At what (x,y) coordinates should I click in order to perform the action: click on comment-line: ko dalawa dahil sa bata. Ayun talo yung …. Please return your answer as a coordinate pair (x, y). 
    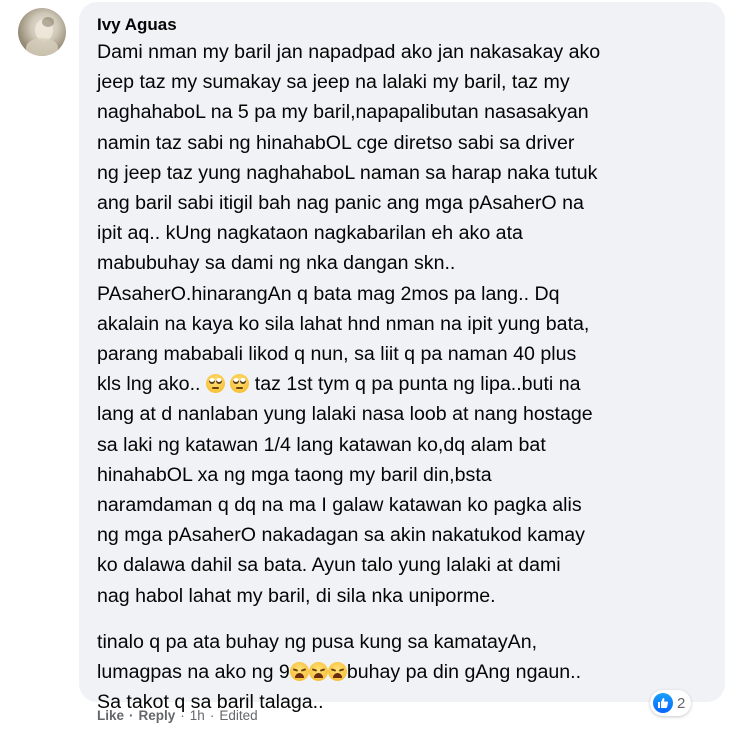
    Looking at the image, I should click on (329, 565).